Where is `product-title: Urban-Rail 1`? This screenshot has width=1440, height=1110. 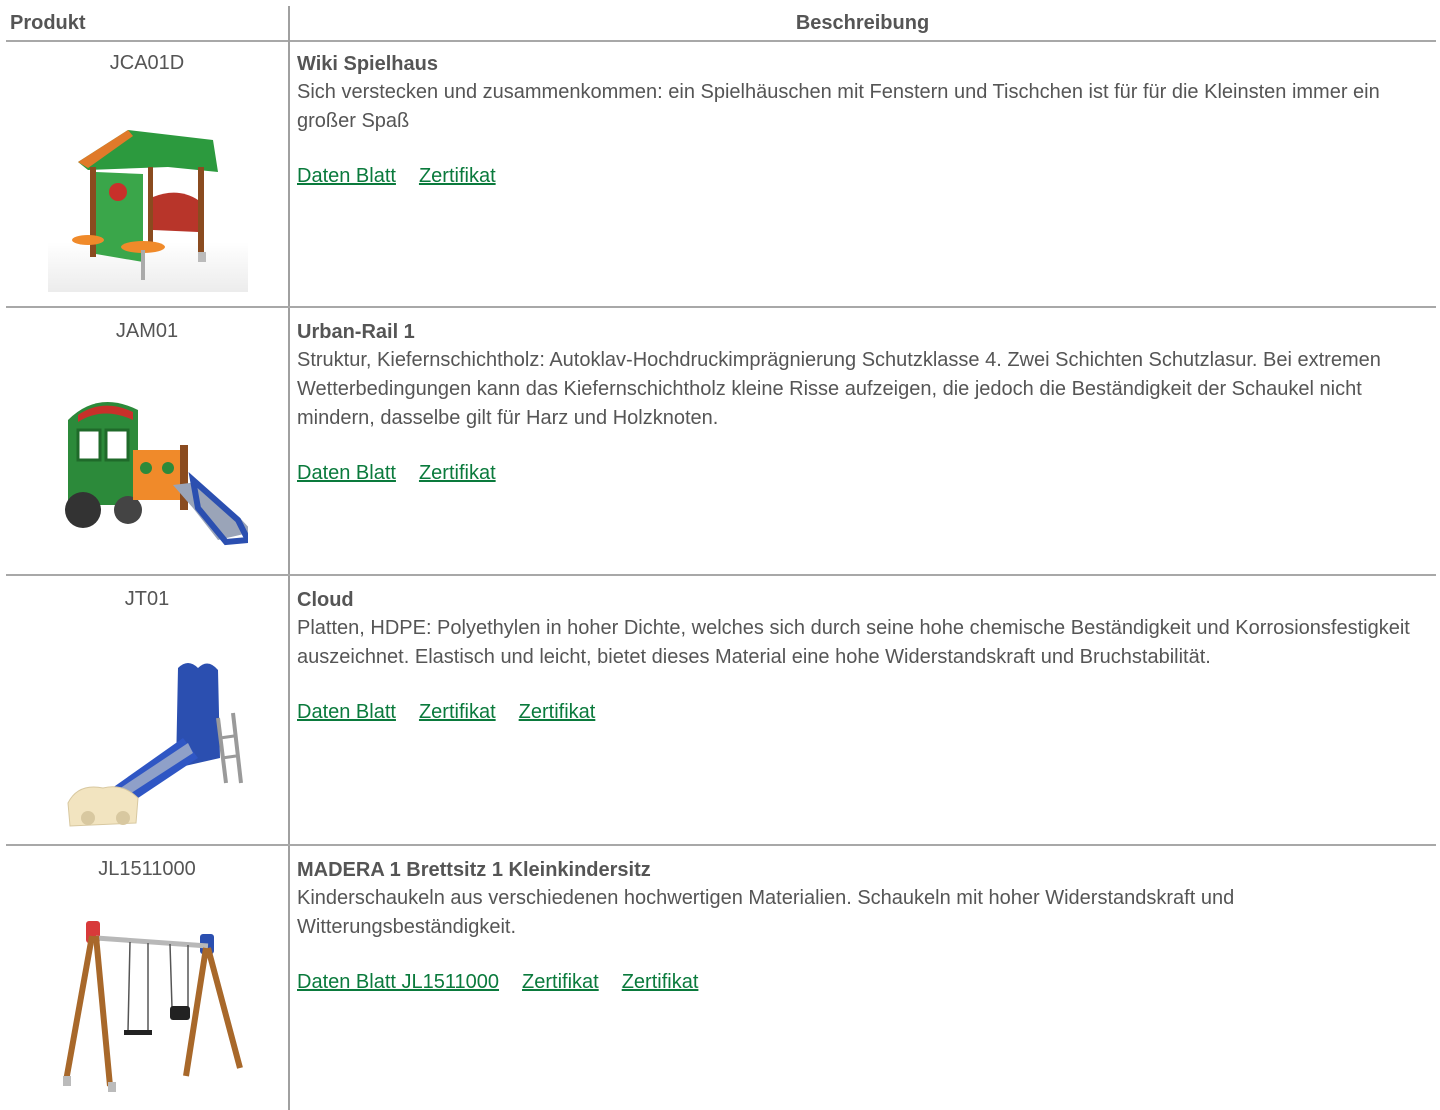 product-title: Urban-Rail 1 is located at coordinates (356, 332).